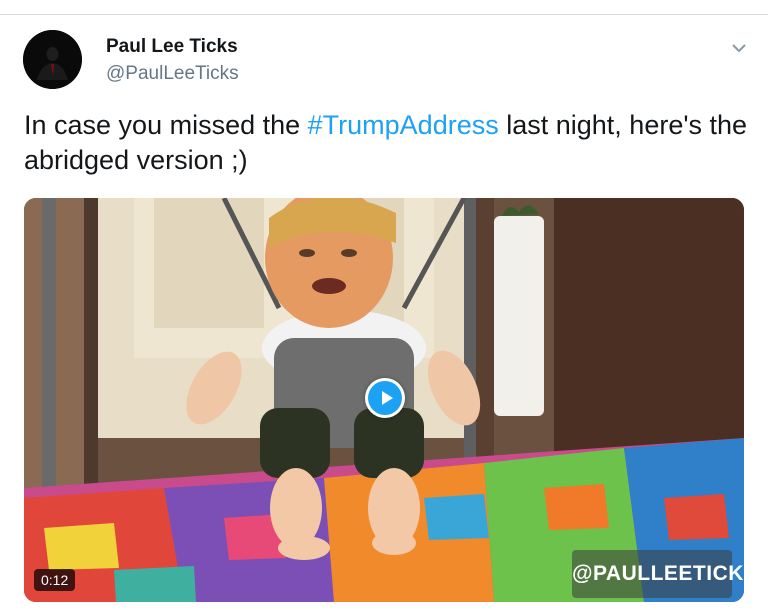 This screenshot has height=610, width=768. I want to click on author-avatar, so click(52, 59).